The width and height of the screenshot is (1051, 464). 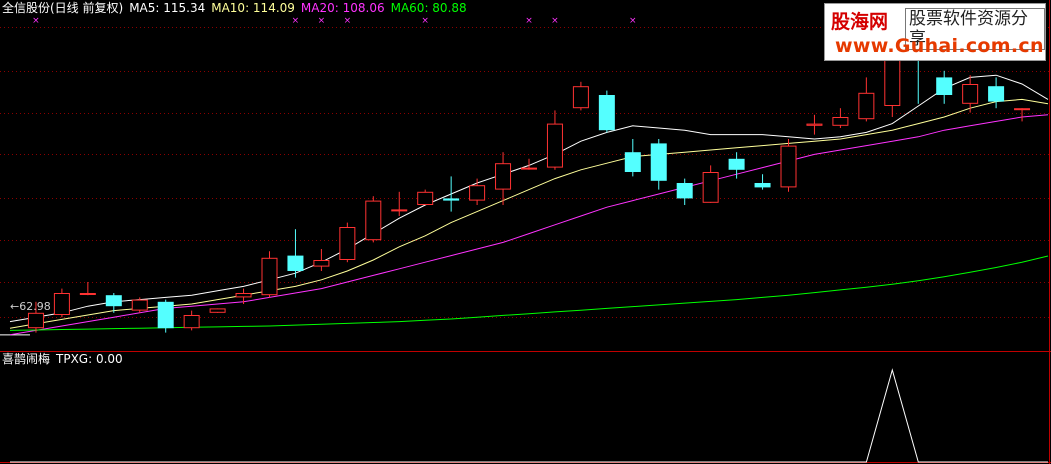 What do you see at coordinates (935, 32) in the screenshot?
I see `watermark-logo: 股海网 股票软件资源分享 www.Guhai.com.cn` at bounding box center [935, 32].